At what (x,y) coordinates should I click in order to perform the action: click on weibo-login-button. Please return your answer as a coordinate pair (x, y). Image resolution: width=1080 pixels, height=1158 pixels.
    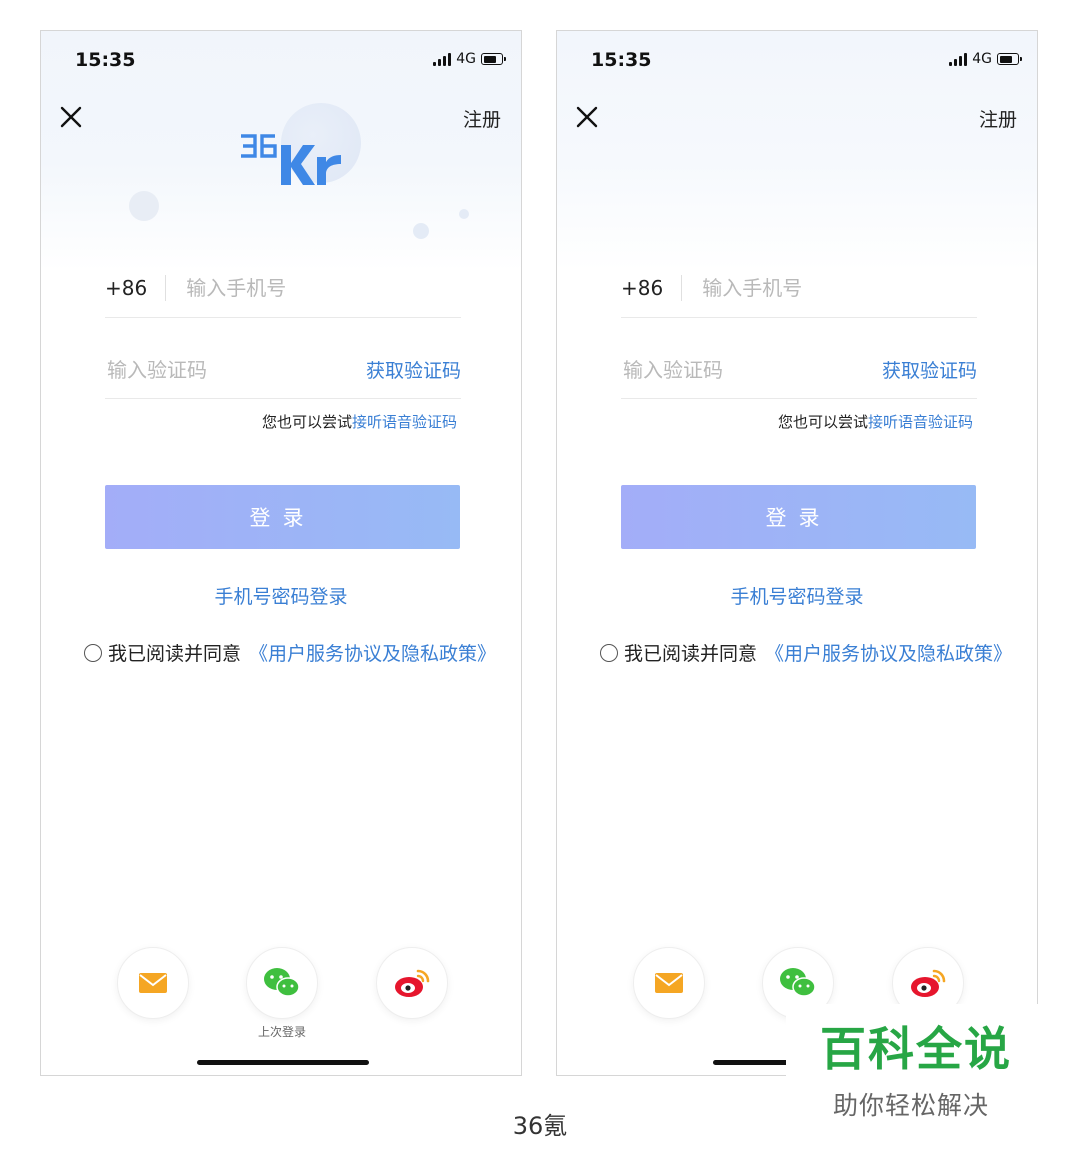
    Looking at the image, I should click on (412, 983).